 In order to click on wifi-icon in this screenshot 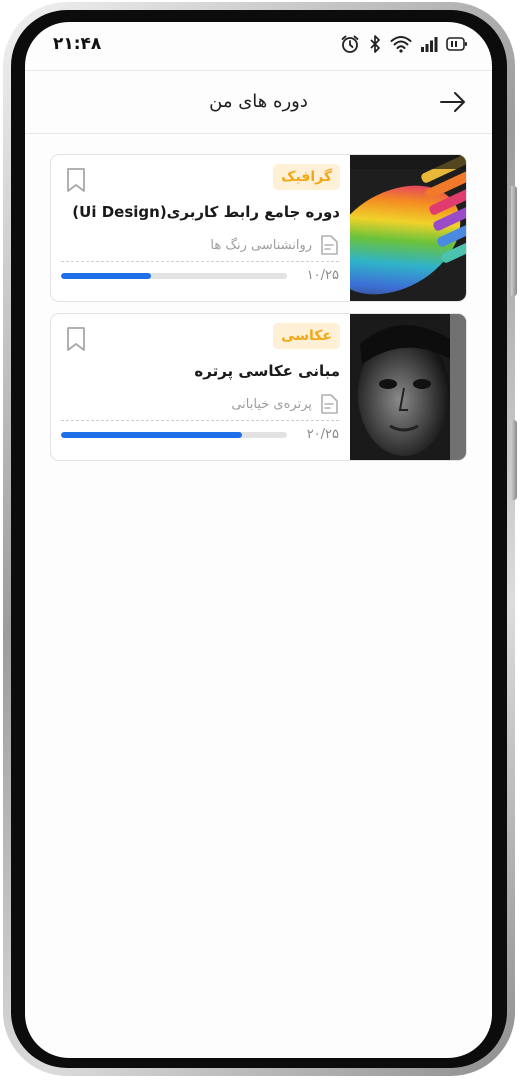, I will do `click(401, 44)`.